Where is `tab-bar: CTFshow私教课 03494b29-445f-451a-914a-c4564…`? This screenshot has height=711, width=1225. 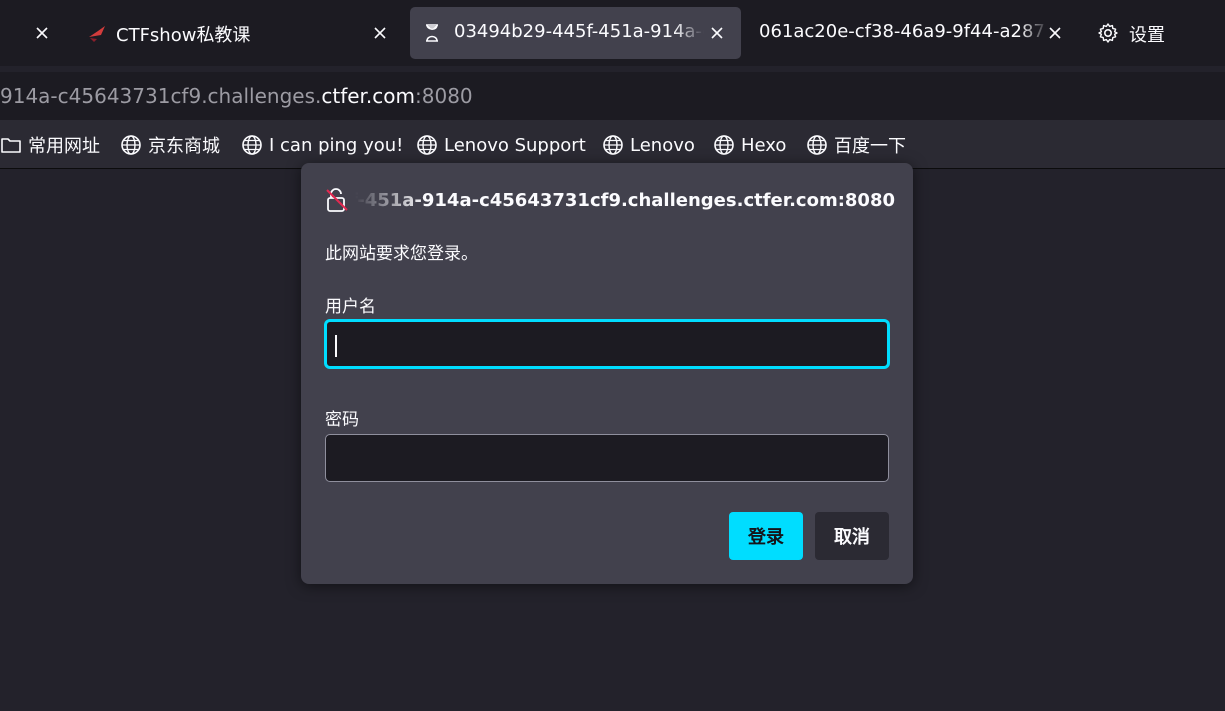
tab-bar: CTFshow私教课 03494b29-445f-451a-914a-c4564… is located at coordinates (612, 33).